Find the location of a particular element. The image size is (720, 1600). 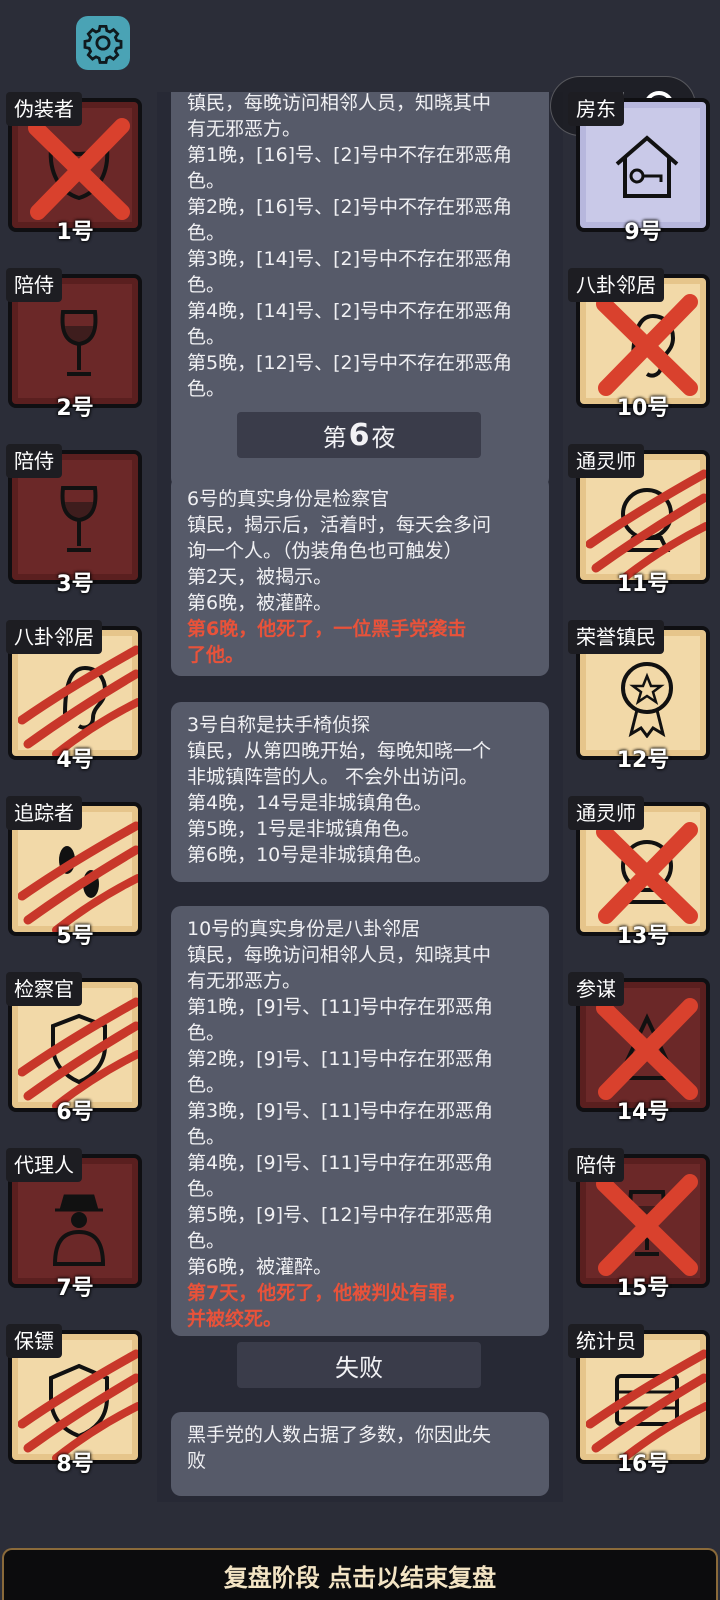

medal-icon is located at coordinates (647, 700).